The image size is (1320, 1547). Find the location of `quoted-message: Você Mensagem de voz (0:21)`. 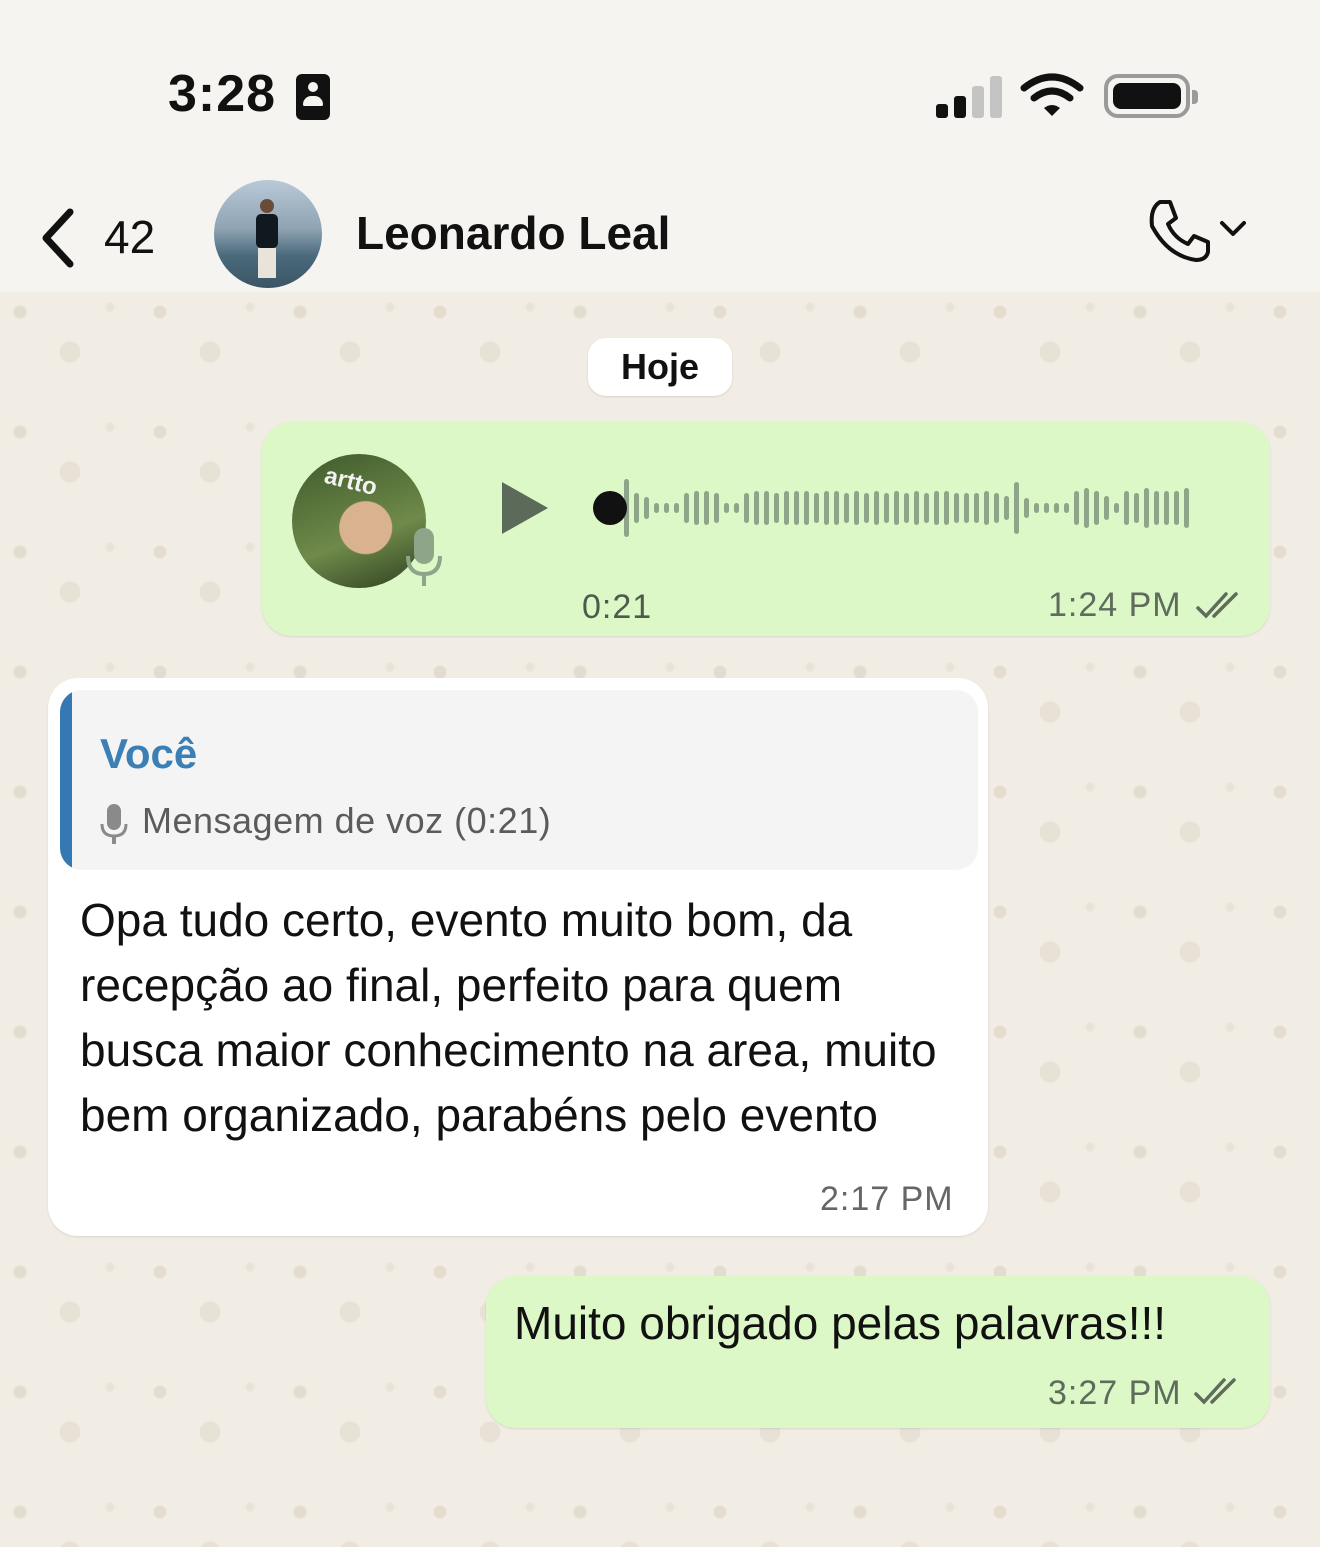

quoted-message: Você Mensagem de voz (0:21) is located at coordinates (519, 780).